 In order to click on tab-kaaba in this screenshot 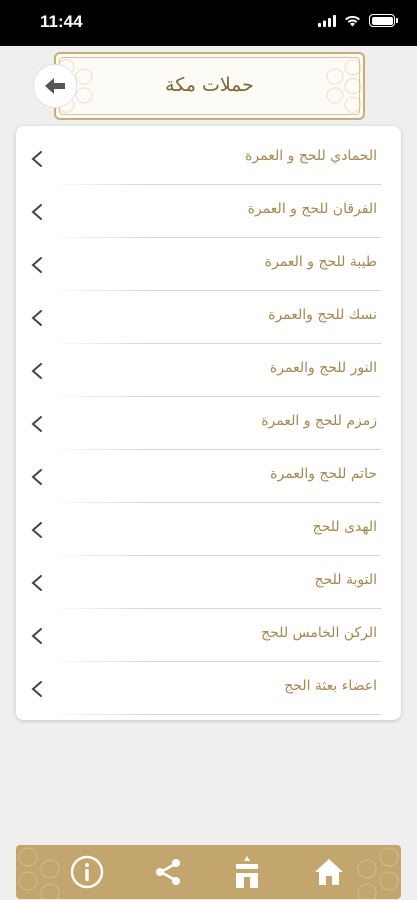, I will do `click(247, 872)`.